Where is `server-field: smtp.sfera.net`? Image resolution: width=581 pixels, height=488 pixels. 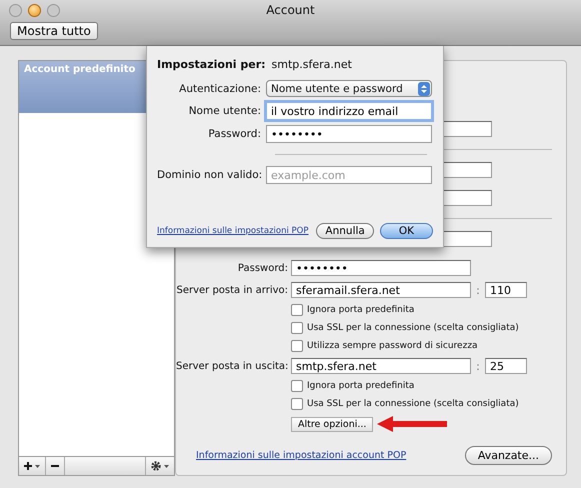 server-field: smtp.sfera.net is located at coordinates (381, 366).